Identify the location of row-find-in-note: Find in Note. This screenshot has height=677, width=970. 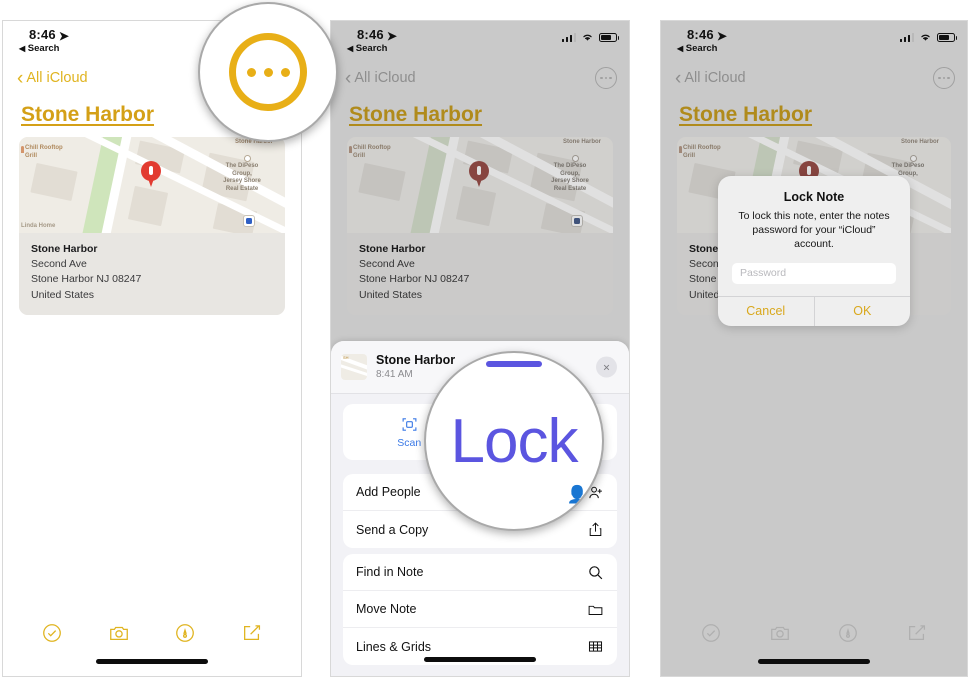
(480, 573).